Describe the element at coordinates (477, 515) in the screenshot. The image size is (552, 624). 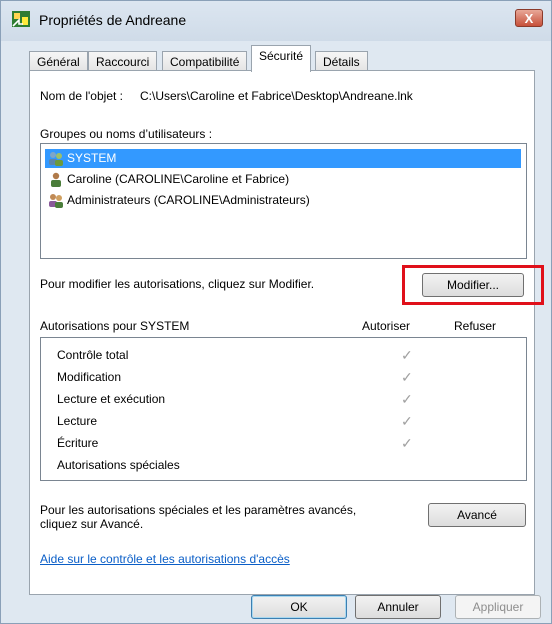
I see `advanced-button: Avancé` at that location.